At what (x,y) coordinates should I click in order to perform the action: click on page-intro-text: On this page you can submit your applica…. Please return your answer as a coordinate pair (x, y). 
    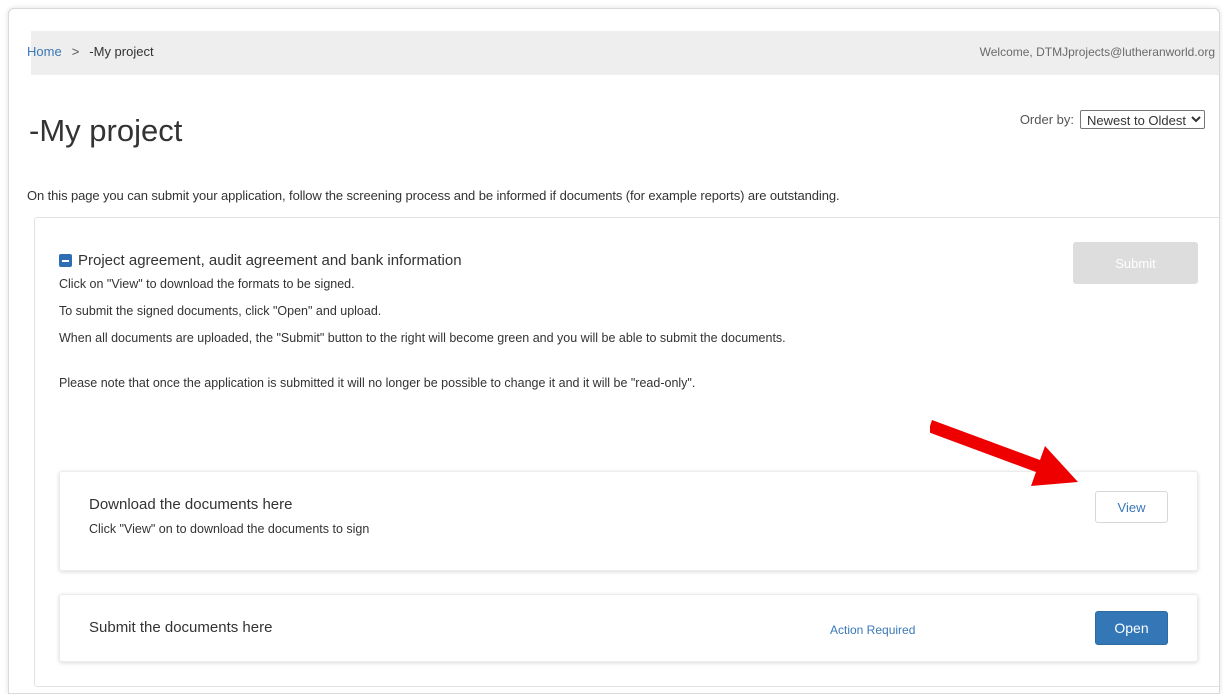
    Looking at the image, I should click on (433, 195).